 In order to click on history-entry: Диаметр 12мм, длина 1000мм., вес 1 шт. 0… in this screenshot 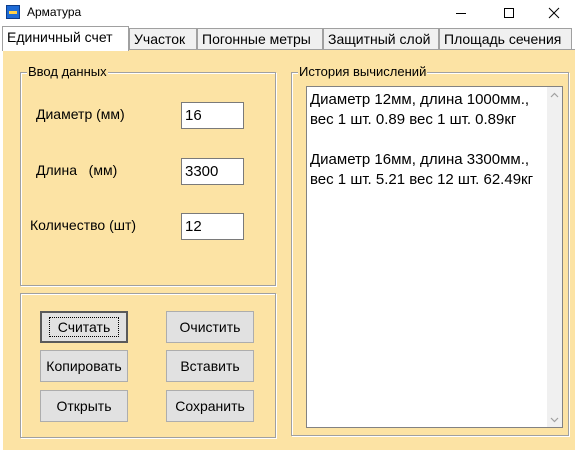, I will do `click(420, 109)`.